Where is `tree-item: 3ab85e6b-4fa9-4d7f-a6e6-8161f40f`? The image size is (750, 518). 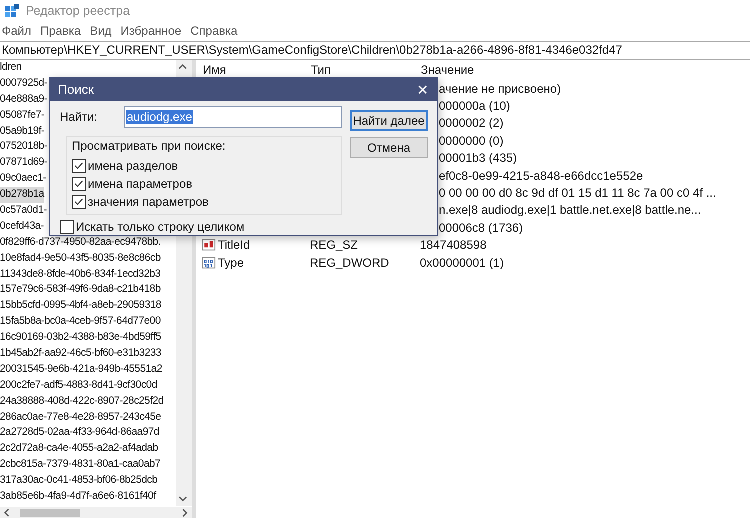 tree-item: 3ab85e6b-4fa9-4d7f-a6e6-8161f40f is located at coordinates (78, 497).